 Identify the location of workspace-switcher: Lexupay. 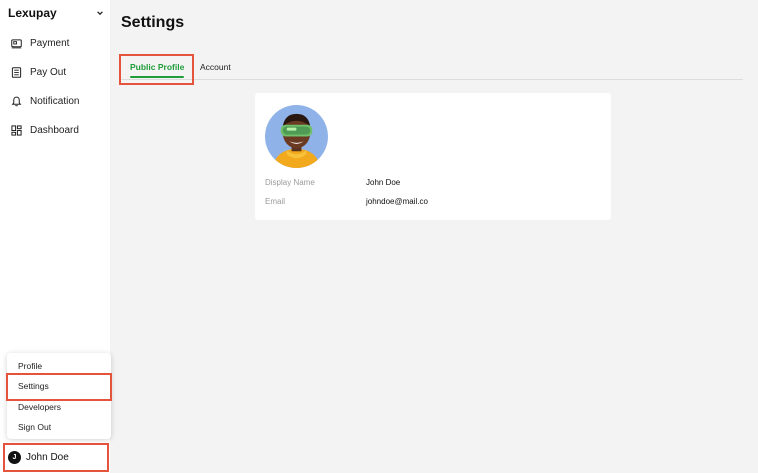
(56, 13).